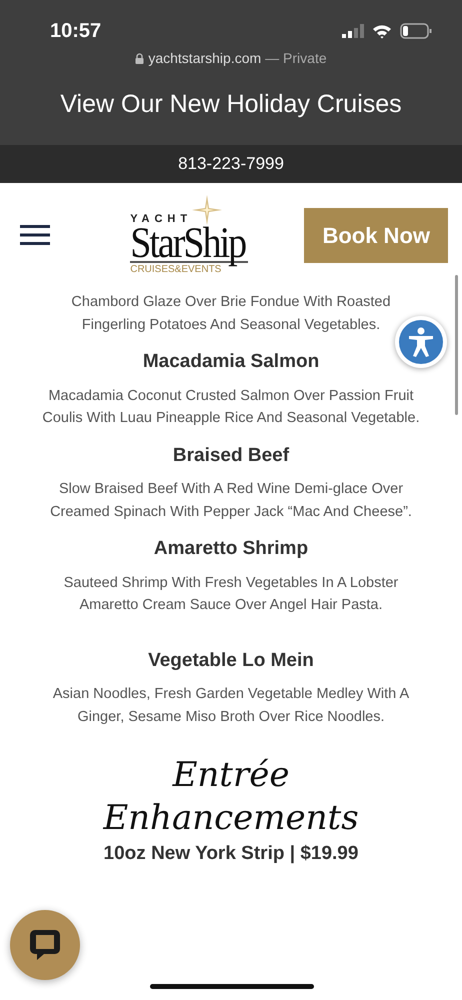 This screenshot has width=462, height=1000. Describe the element at coordinates (231, 313) in the screenshot. I see `dish-description: Chambord Glaze Over Brie Fondue With Roasted Fingerling Potatoes And Seasonal Vegetables.` at that location.